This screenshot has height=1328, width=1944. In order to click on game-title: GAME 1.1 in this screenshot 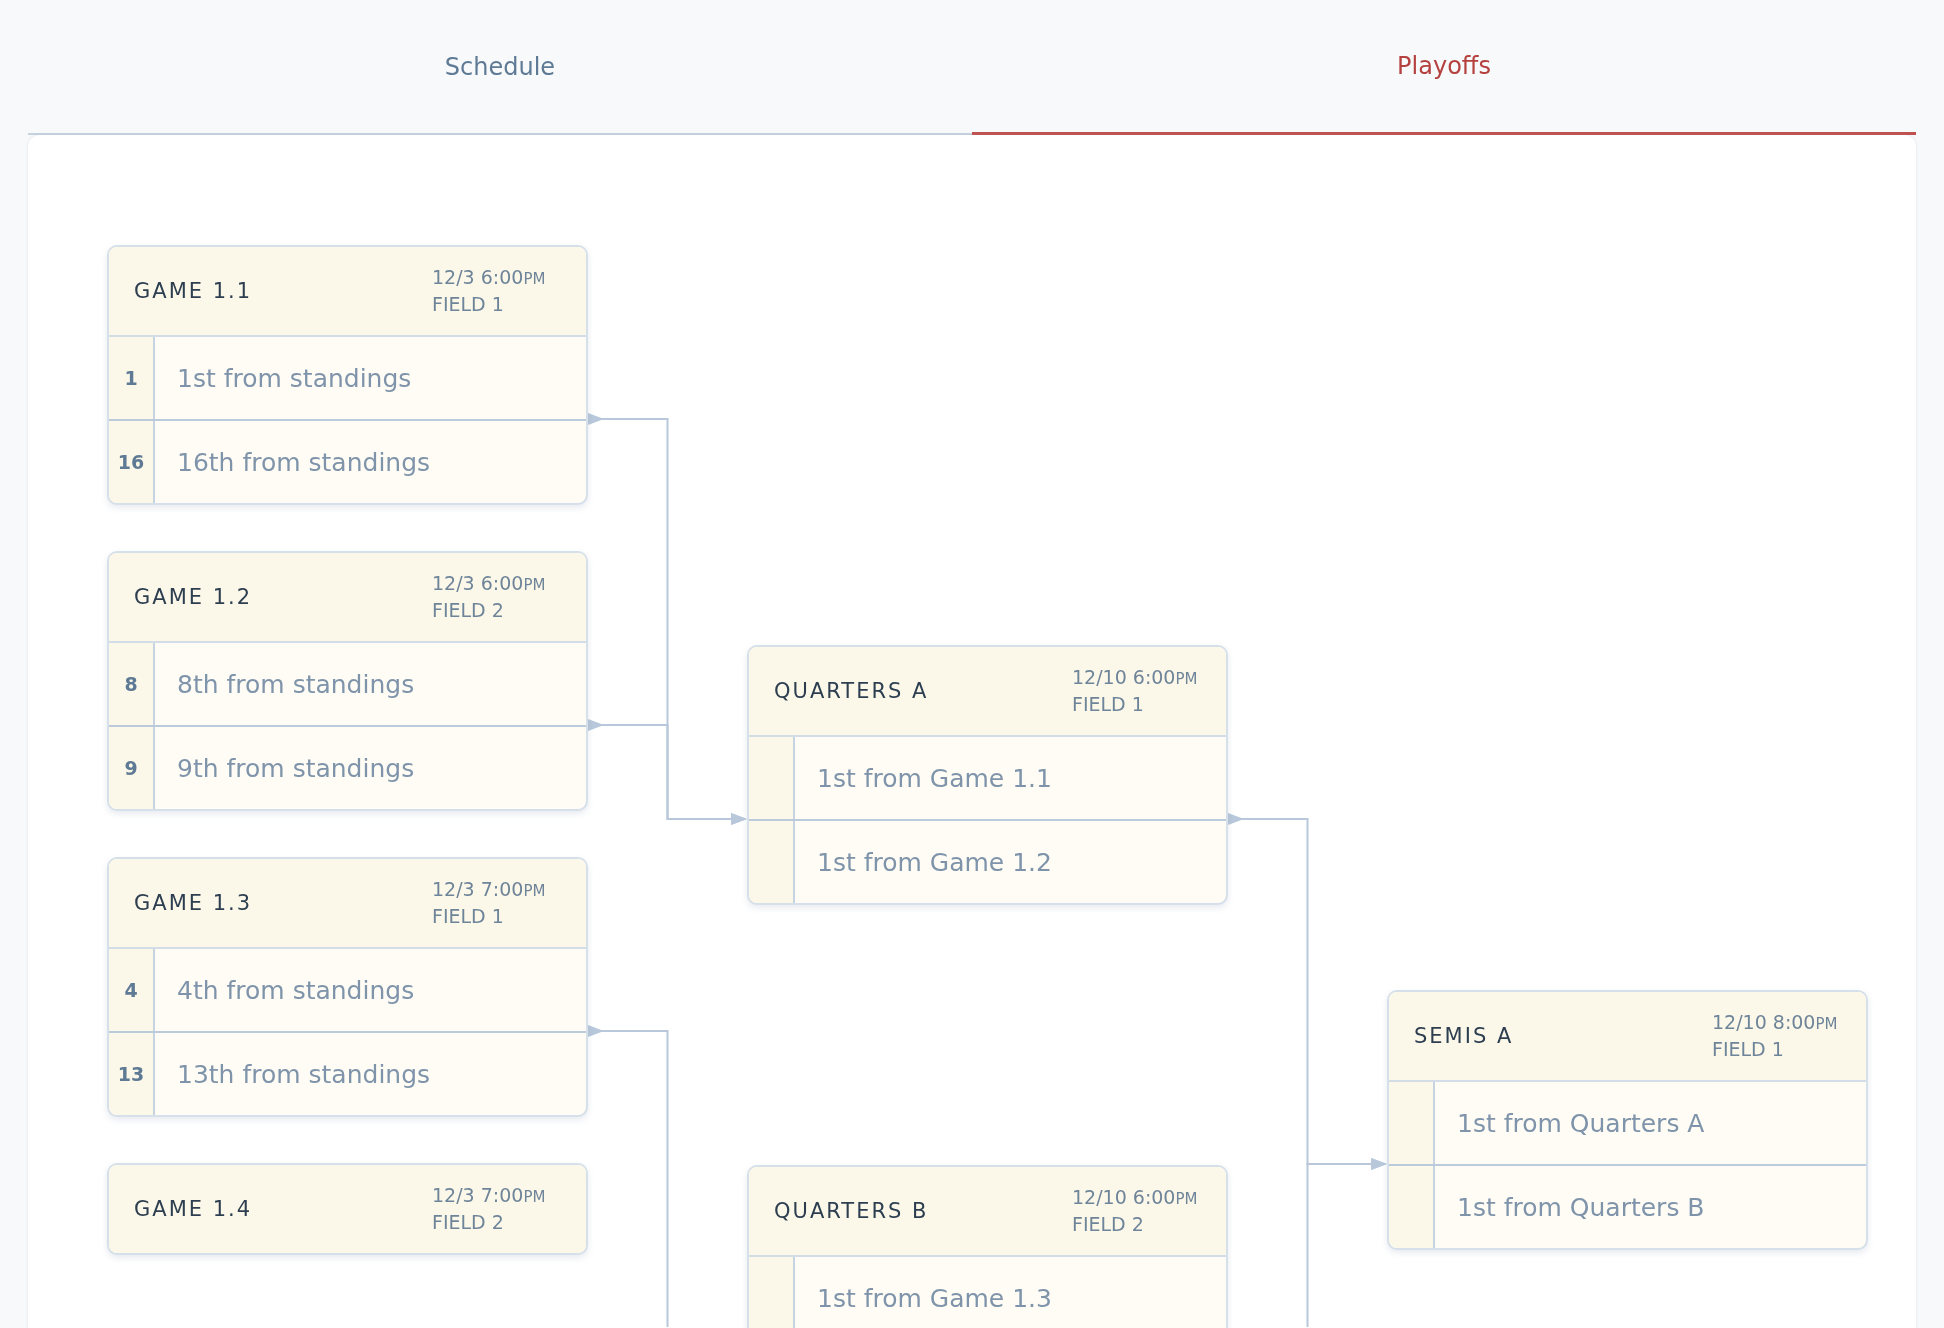, I will do `click(193, 291)`.